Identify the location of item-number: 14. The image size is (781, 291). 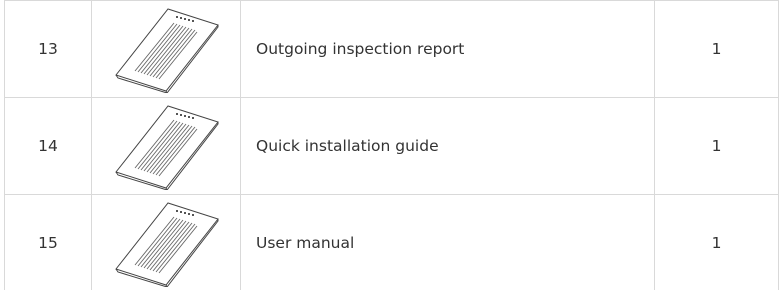
(48, 146).